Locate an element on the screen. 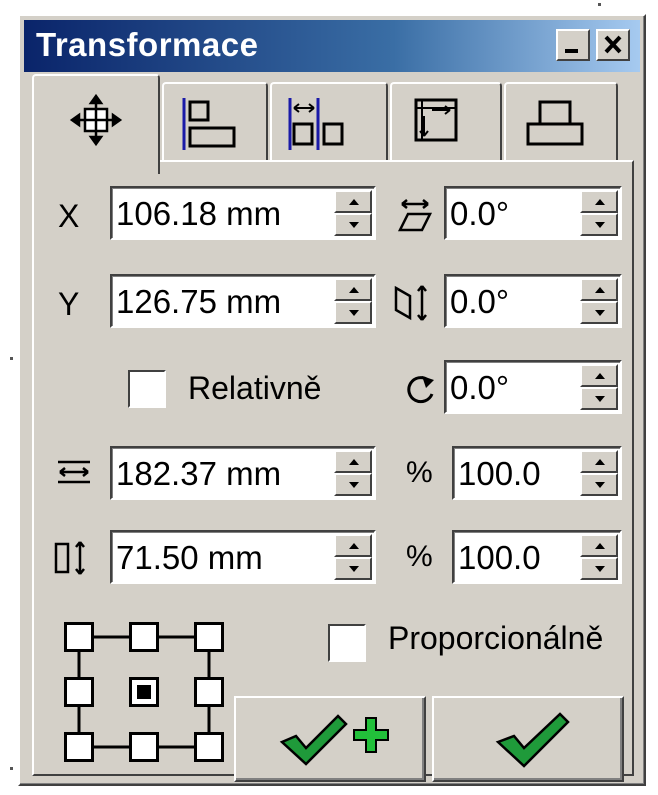 This screenshot has width=658, height=795. proportional-checkbox is located at coordinates (347, 643).